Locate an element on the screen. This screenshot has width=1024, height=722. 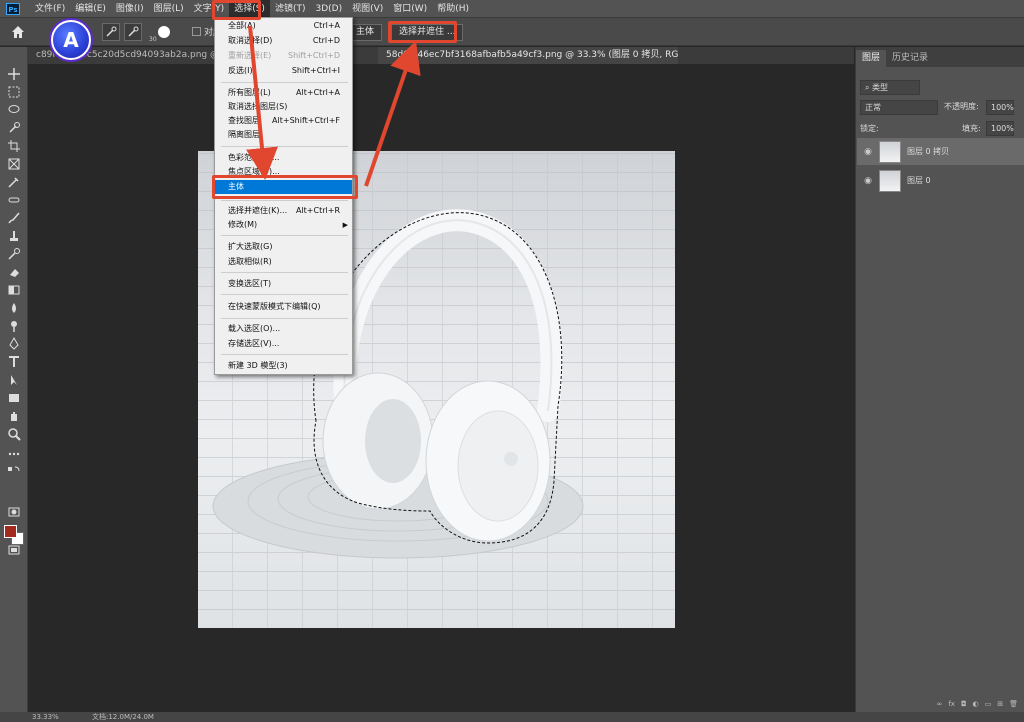
type-tool-icon is located at coordinates (14, 362).